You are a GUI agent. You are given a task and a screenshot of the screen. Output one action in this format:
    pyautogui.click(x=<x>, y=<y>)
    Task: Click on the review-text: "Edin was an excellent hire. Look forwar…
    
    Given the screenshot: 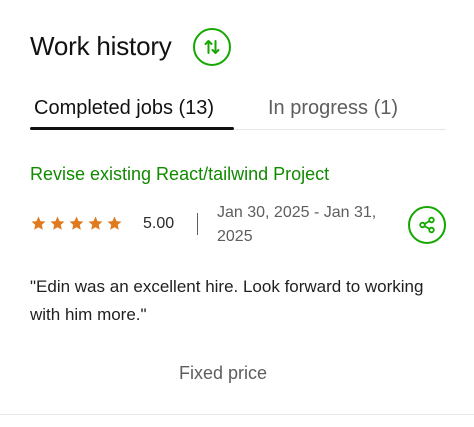 What is the action you would take?
    pyautogui.click(x=227, y=300)
    